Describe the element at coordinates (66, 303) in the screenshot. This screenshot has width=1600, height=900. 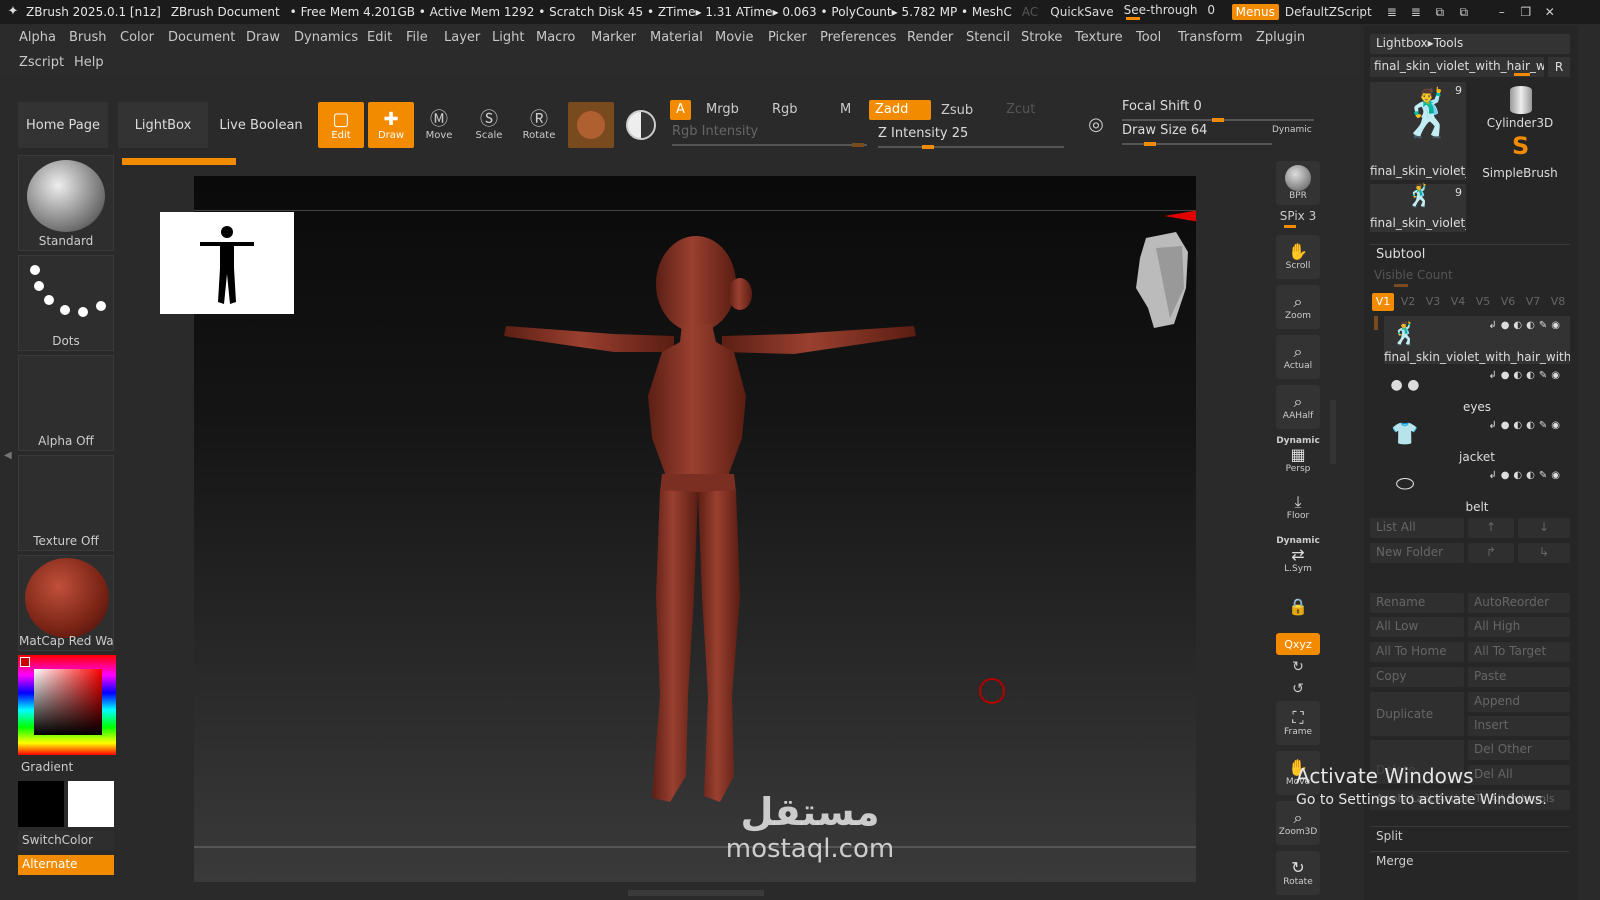
I see `stroke-slot: Dots` at that location.